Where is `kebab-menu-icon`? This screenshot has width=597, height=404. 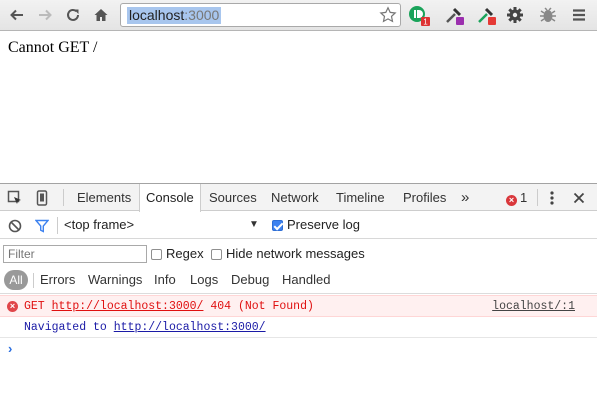
kebab-menu-icon is located at coordinates (552, 197).